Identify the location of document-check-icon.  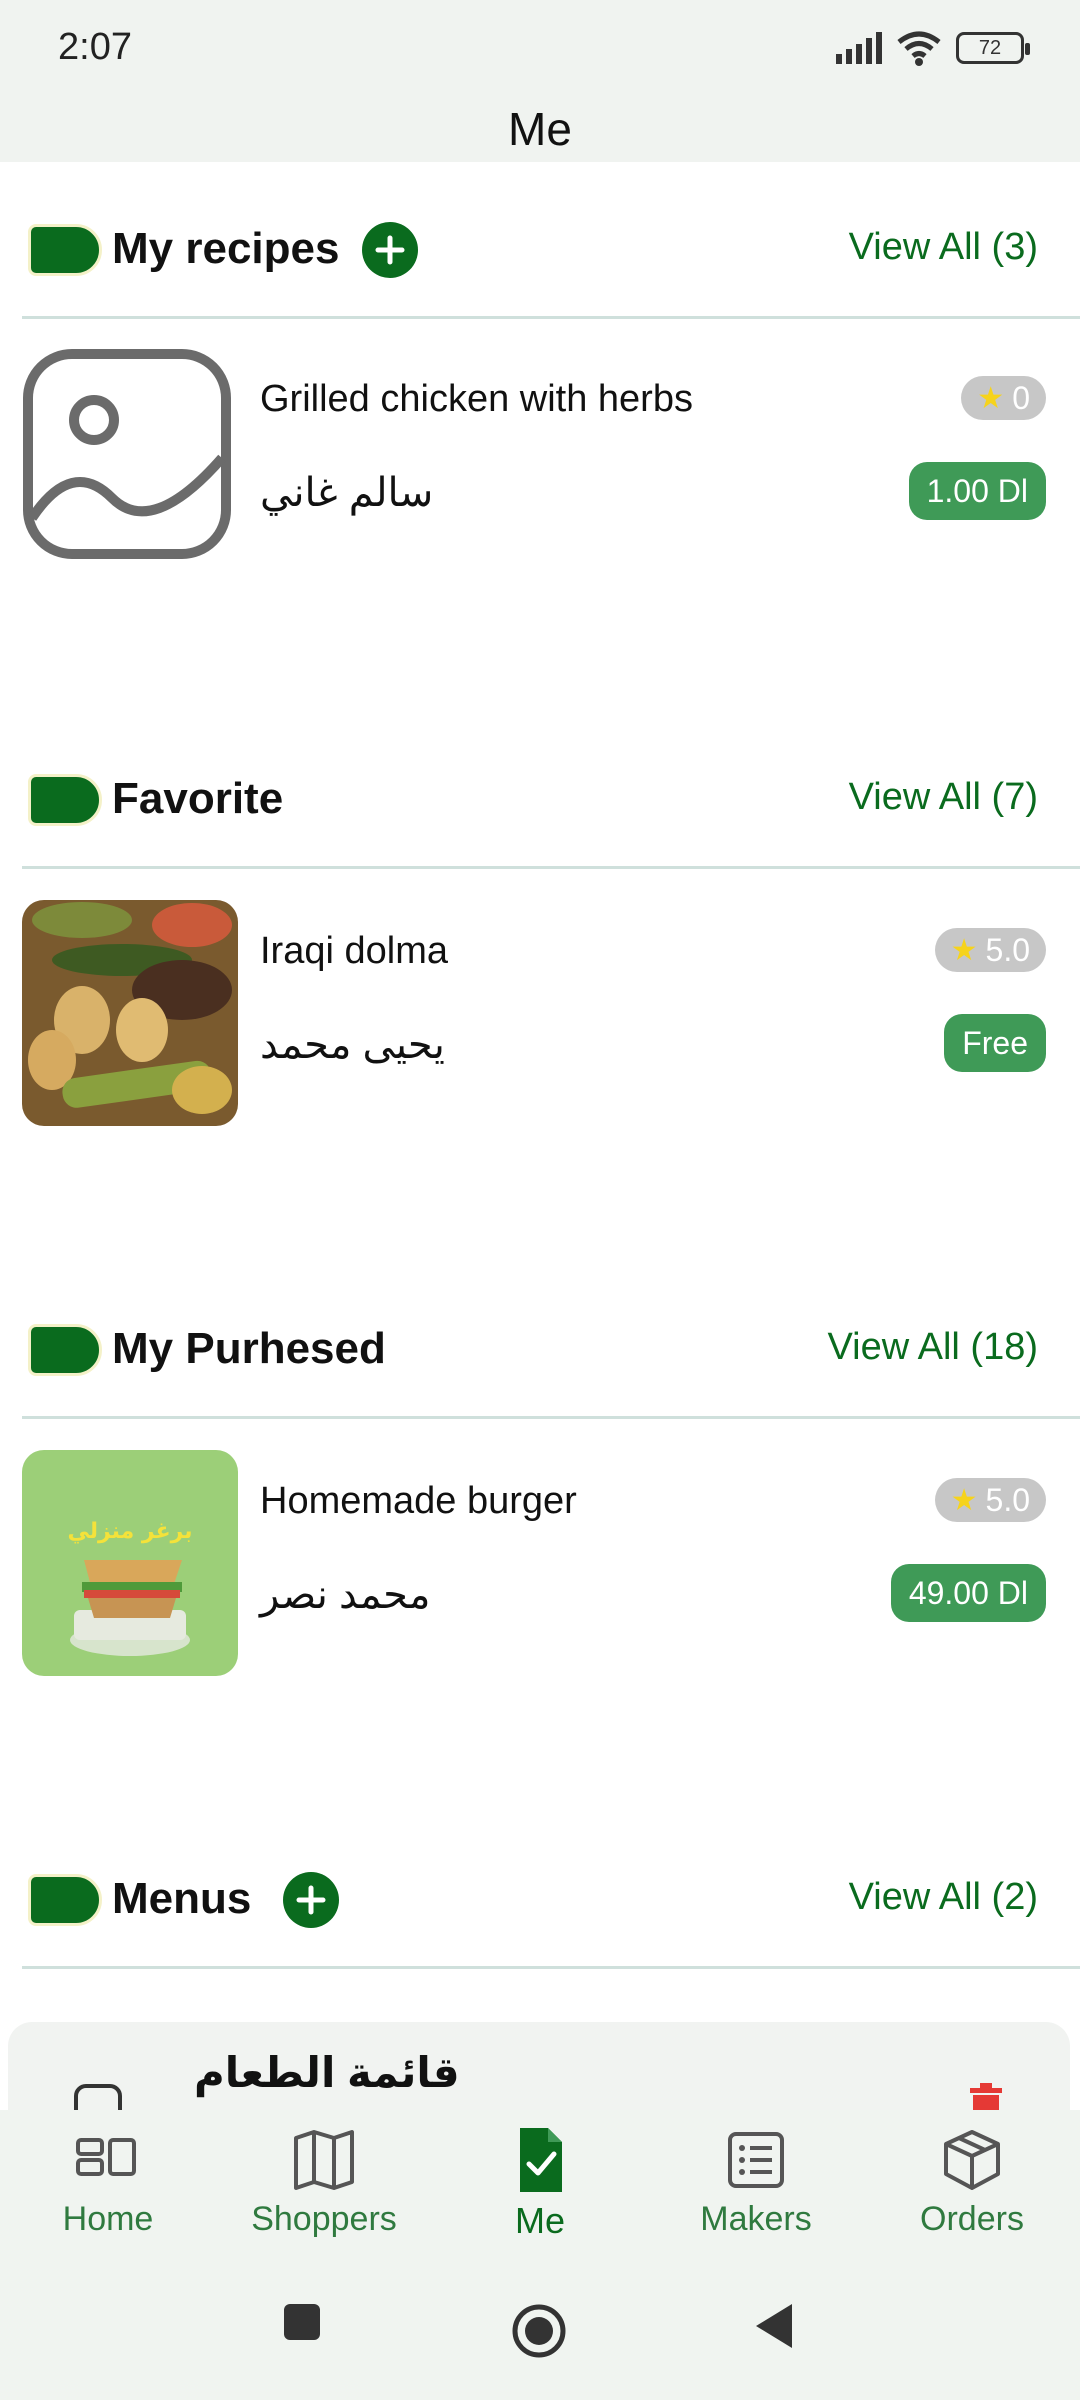
(541, 2160).